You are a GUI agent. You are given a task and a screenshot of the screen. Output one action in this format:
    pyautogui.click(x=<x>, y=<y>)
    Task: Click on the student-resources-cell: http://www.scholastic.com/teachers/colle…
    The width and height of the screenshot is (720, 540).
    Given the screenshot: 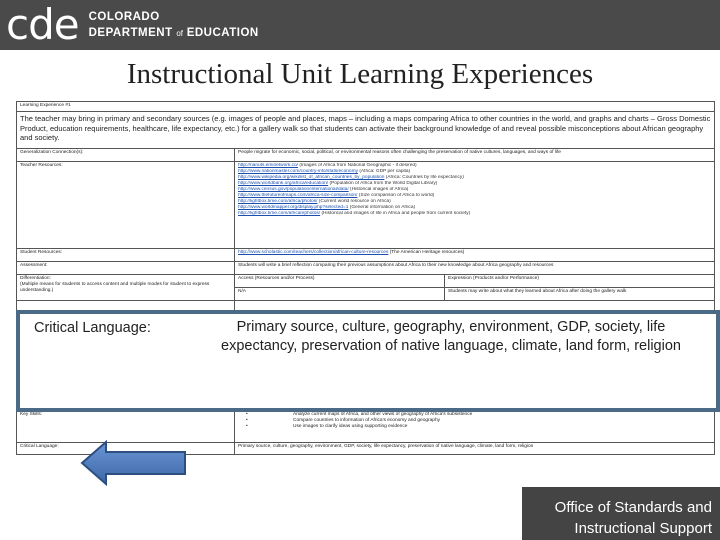 What is the action you would take?
    pyautogui.click(x=474, y=255)
    